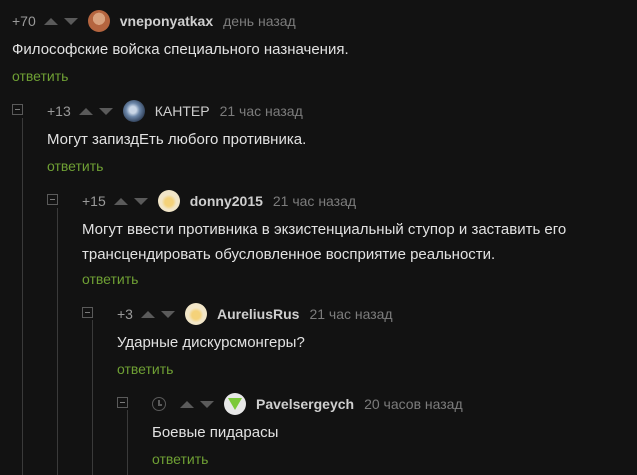  I want to click on comment-time: день назад, so click(259, 21).